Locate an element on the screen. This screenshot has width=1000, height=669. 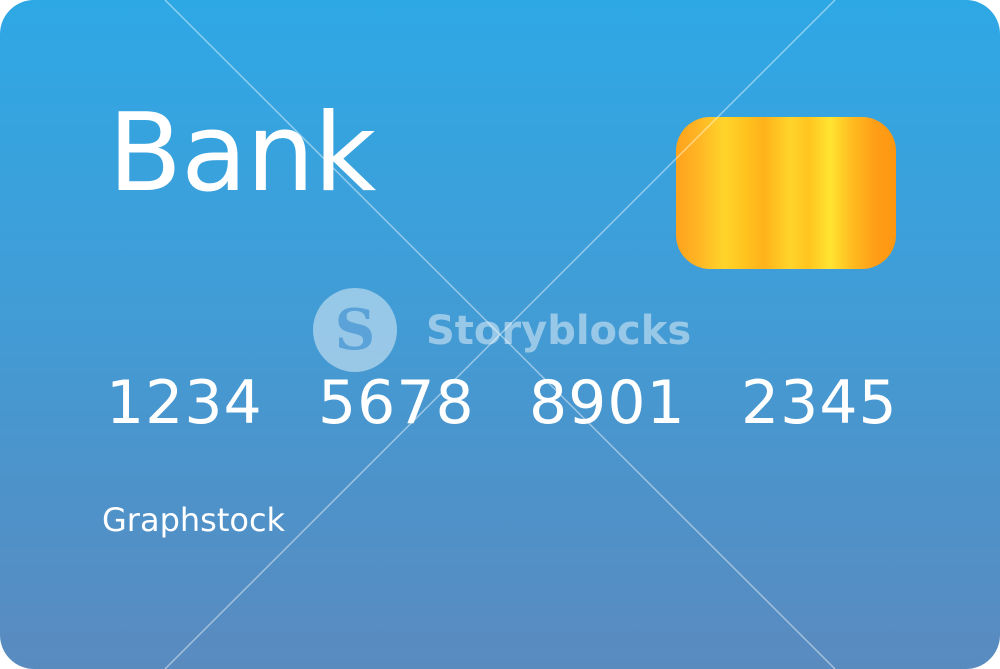
card-number-group-2: 5678 is located at coordinates (396, 403).